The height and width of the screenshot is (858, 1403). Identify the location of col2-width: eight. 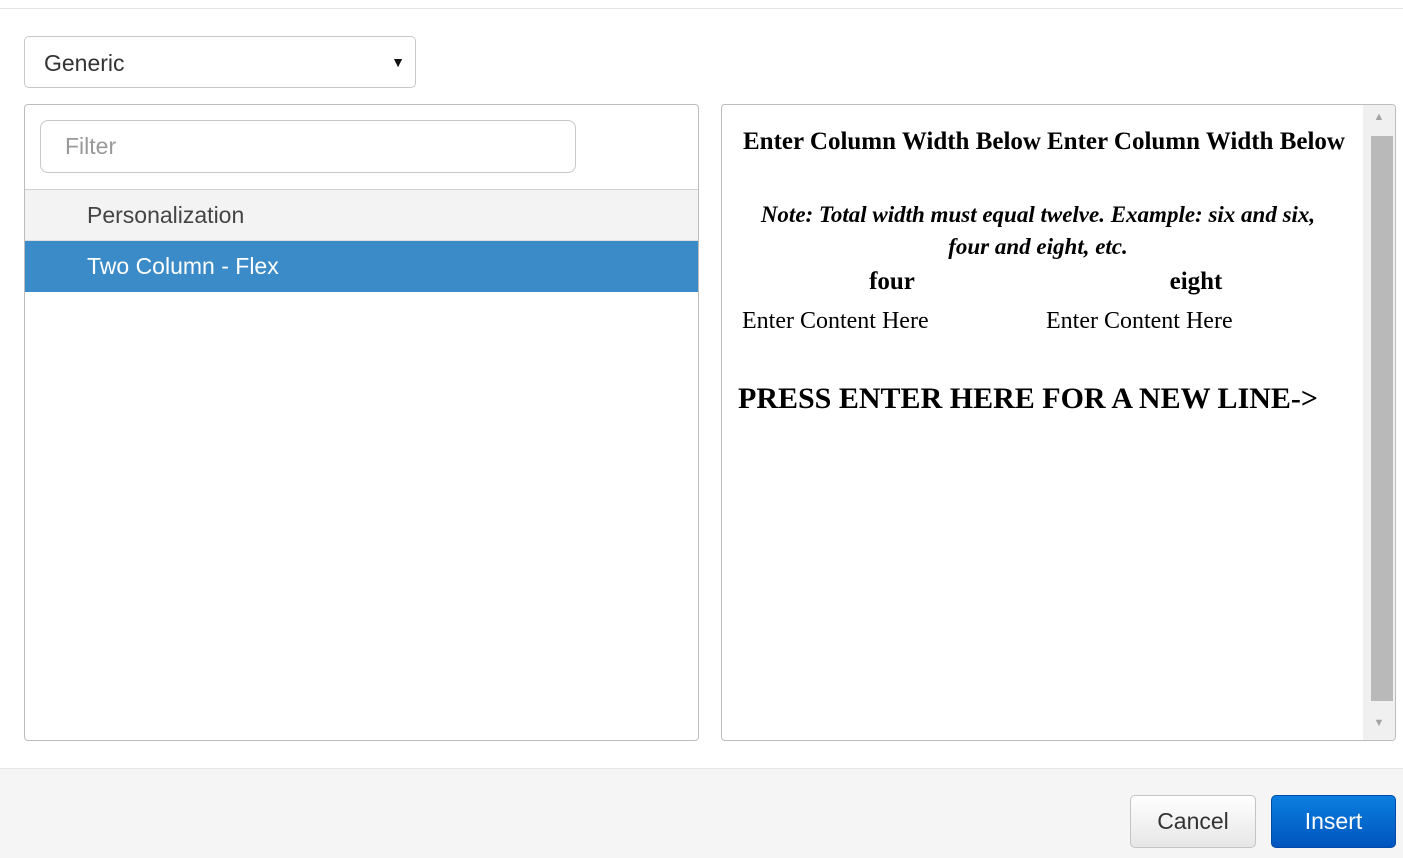
(1196, 281).